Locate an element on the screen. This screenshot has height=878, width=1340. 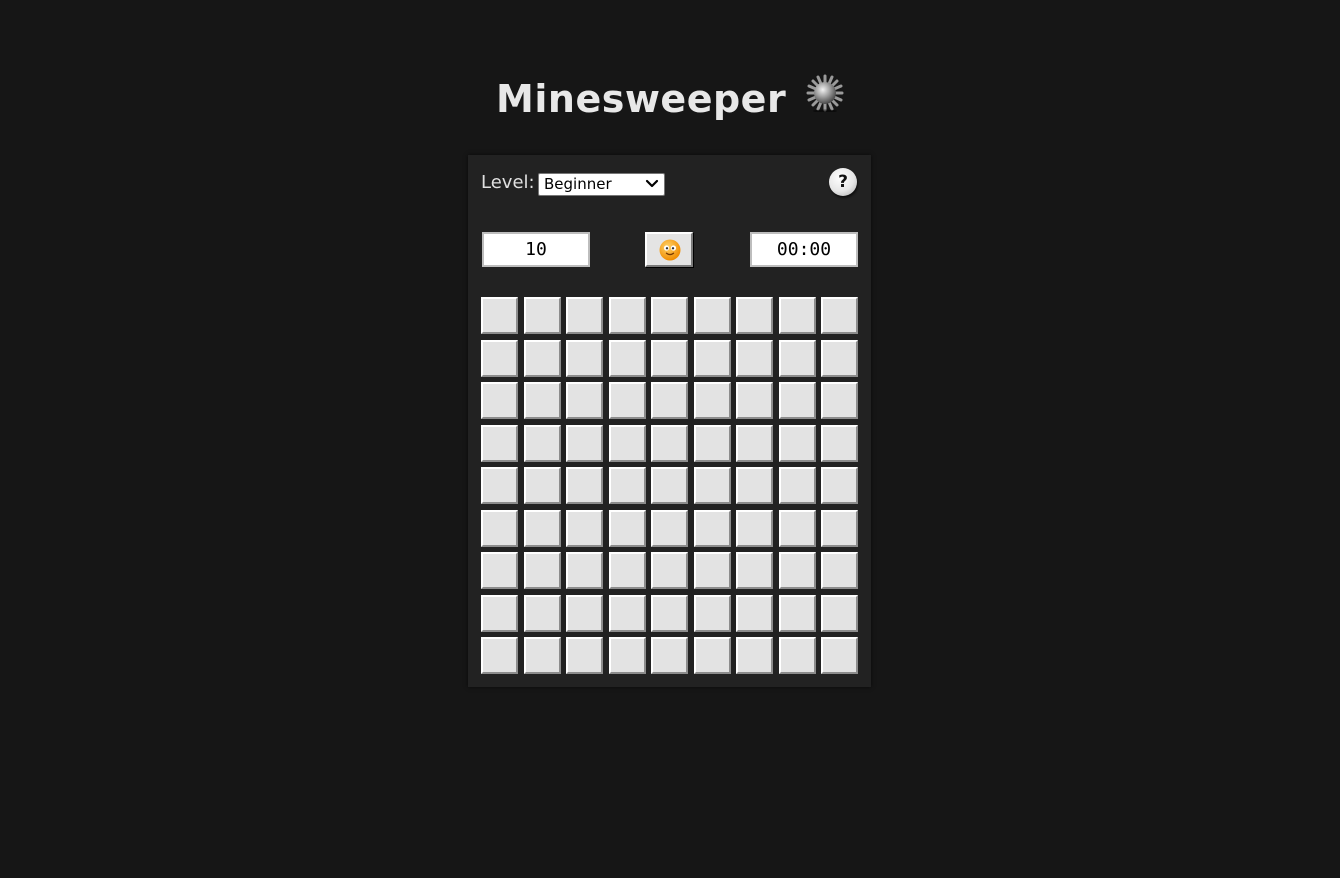
smiley-face-icon is located at coordinates (670, 252).